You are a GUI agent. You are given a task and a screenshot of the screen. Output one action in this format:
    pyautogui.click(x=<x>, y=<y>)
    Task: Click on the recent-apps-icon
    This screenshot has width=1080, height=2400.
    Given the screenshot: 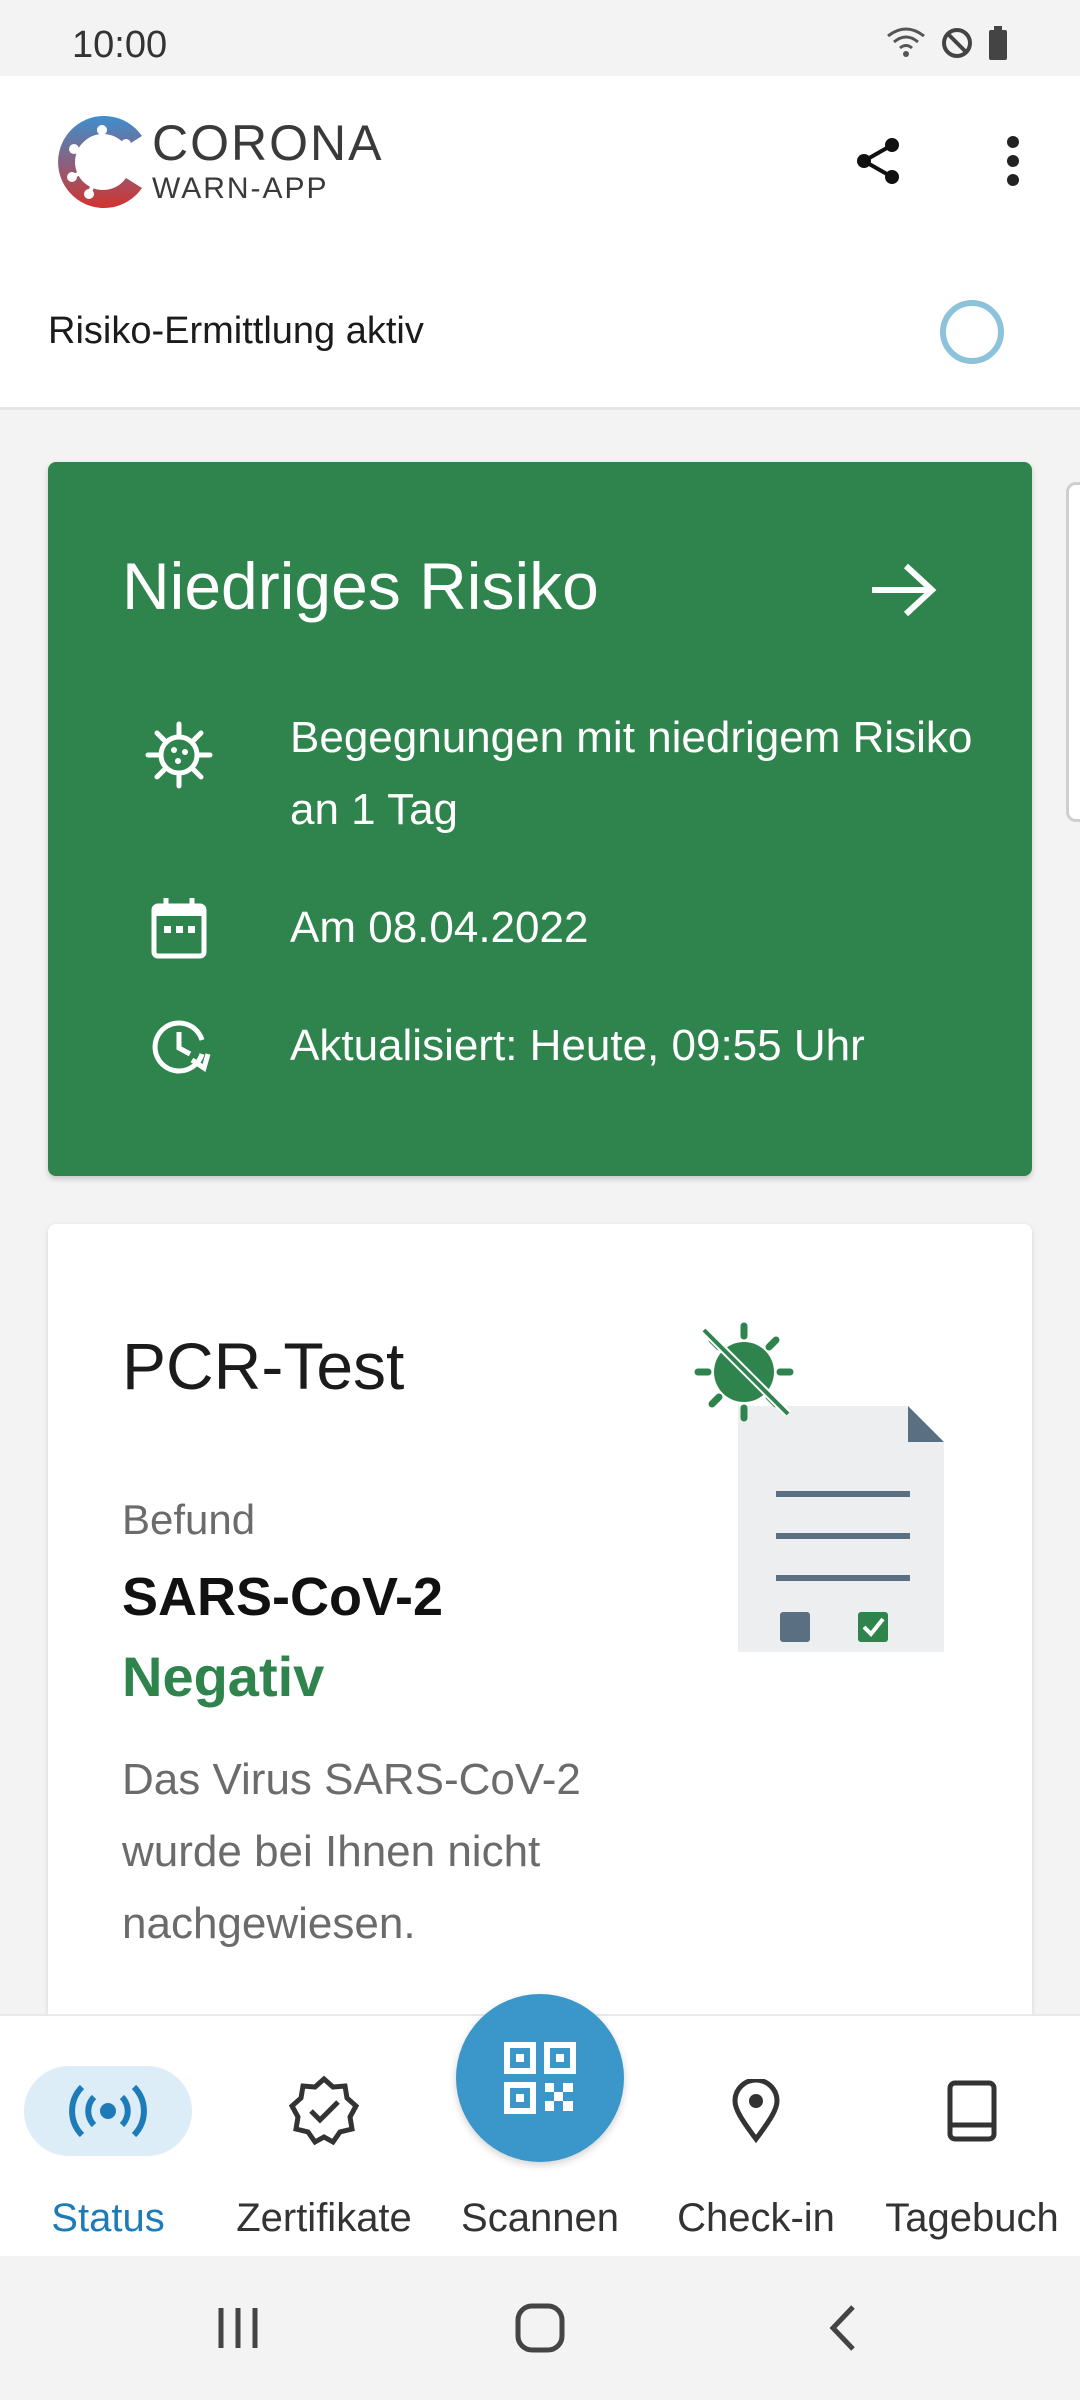 What is the action you would take?
    pyautogui.click(x=238, y=2328)
    